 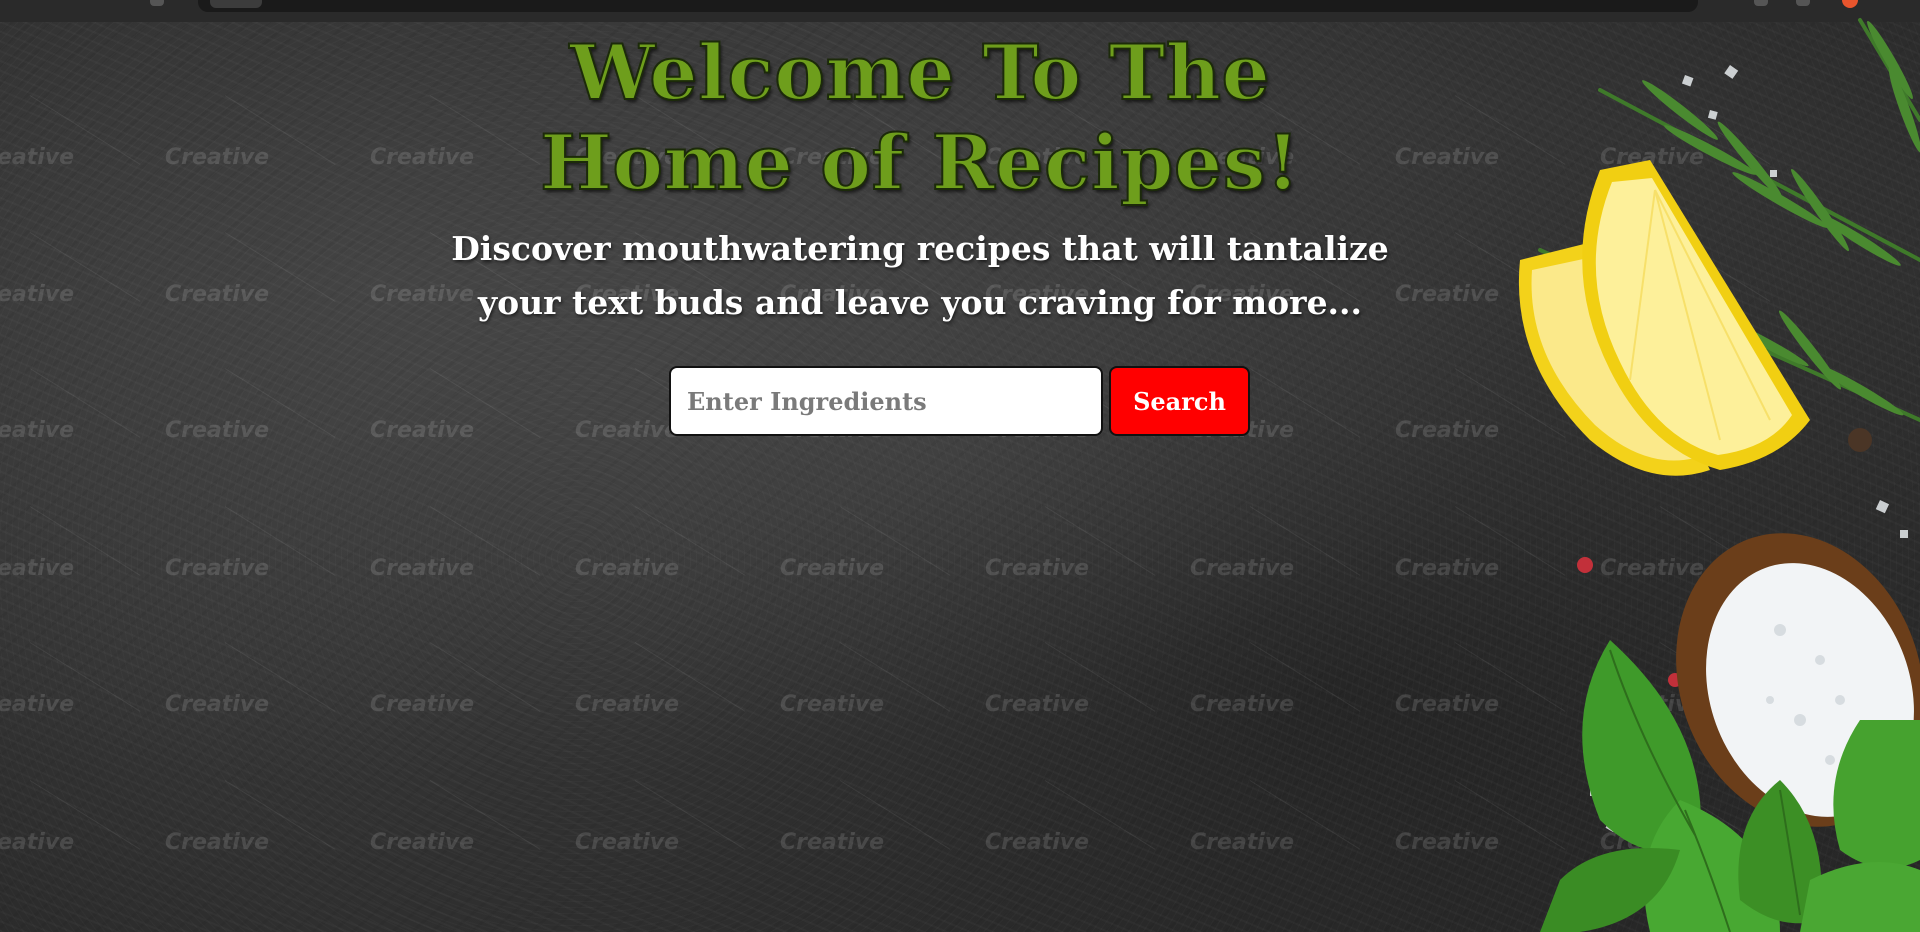 I want to click on peppercorn-icon, so click(x=1860, y=440).